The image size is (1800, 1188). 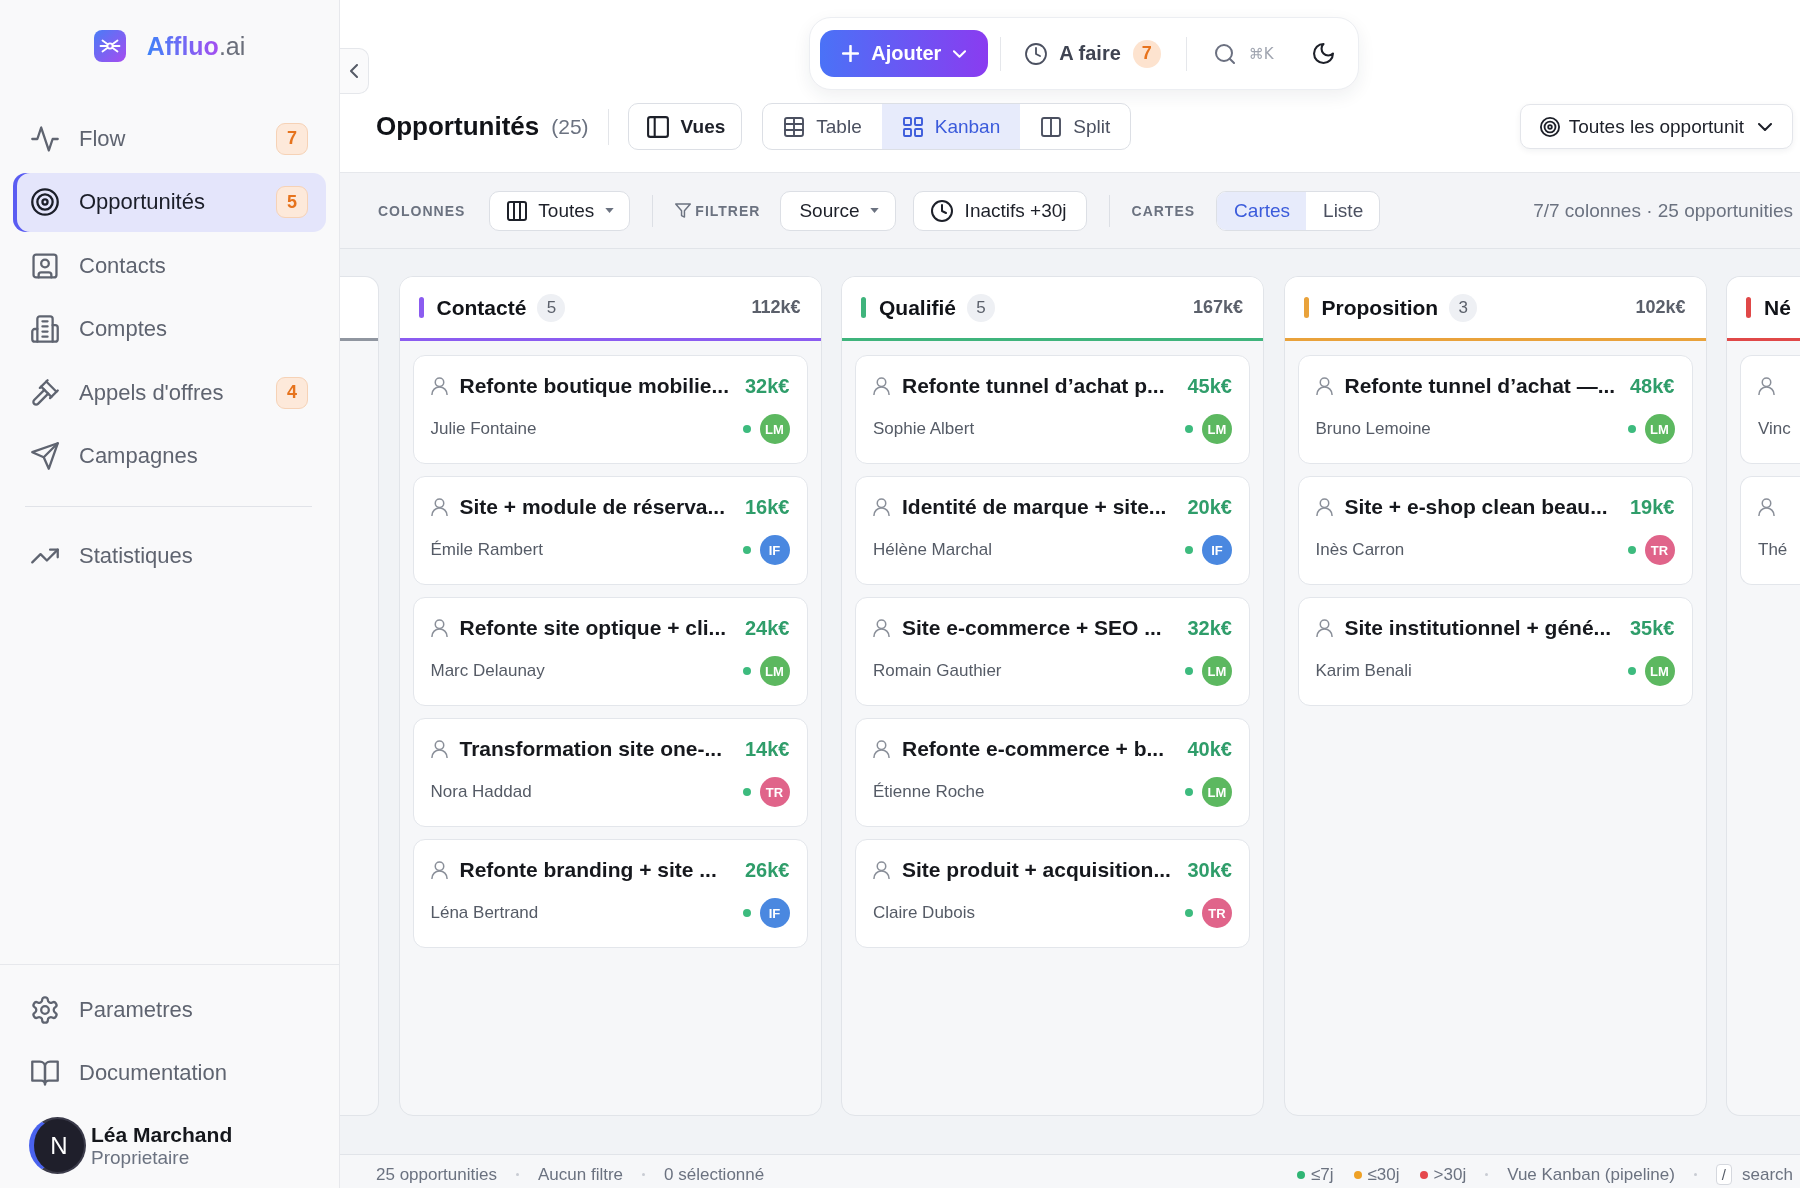 I want to click on column-title: Né, so click(x=1777, y=307).